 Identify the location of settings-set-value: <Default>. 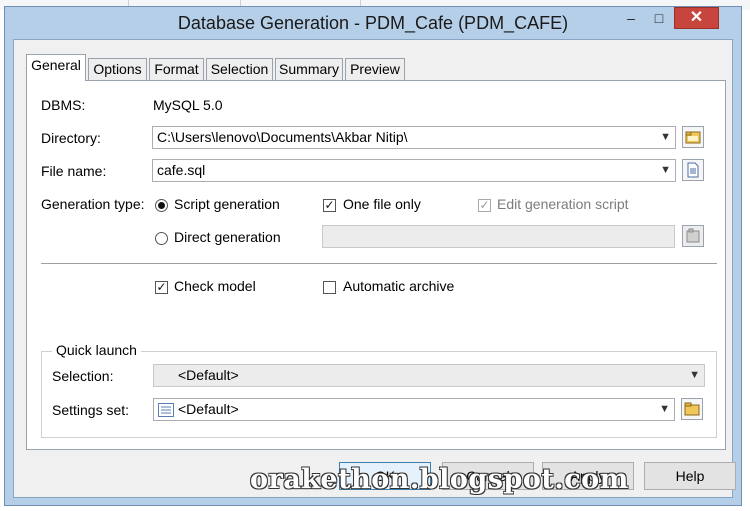
(208, 409).